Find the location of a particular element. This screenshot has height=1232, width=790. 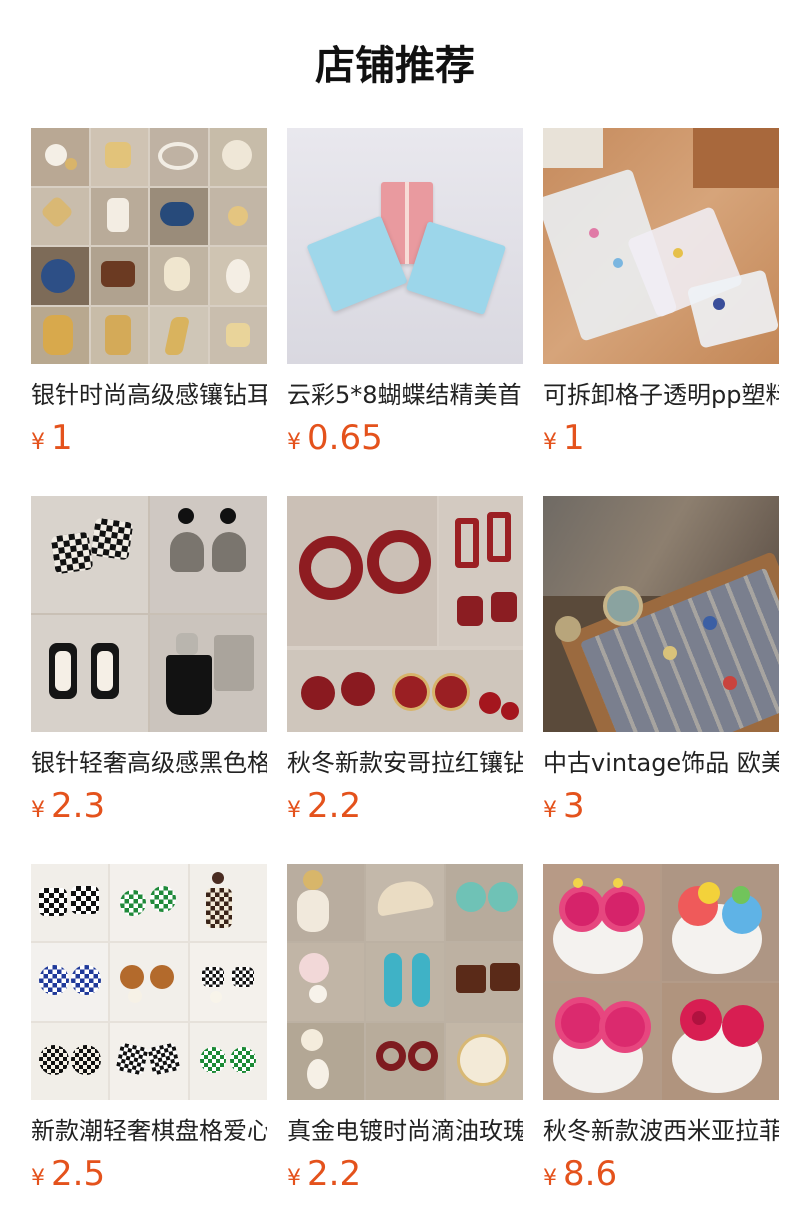

price-value: 2.5 is located at coordinates (78, 1174).